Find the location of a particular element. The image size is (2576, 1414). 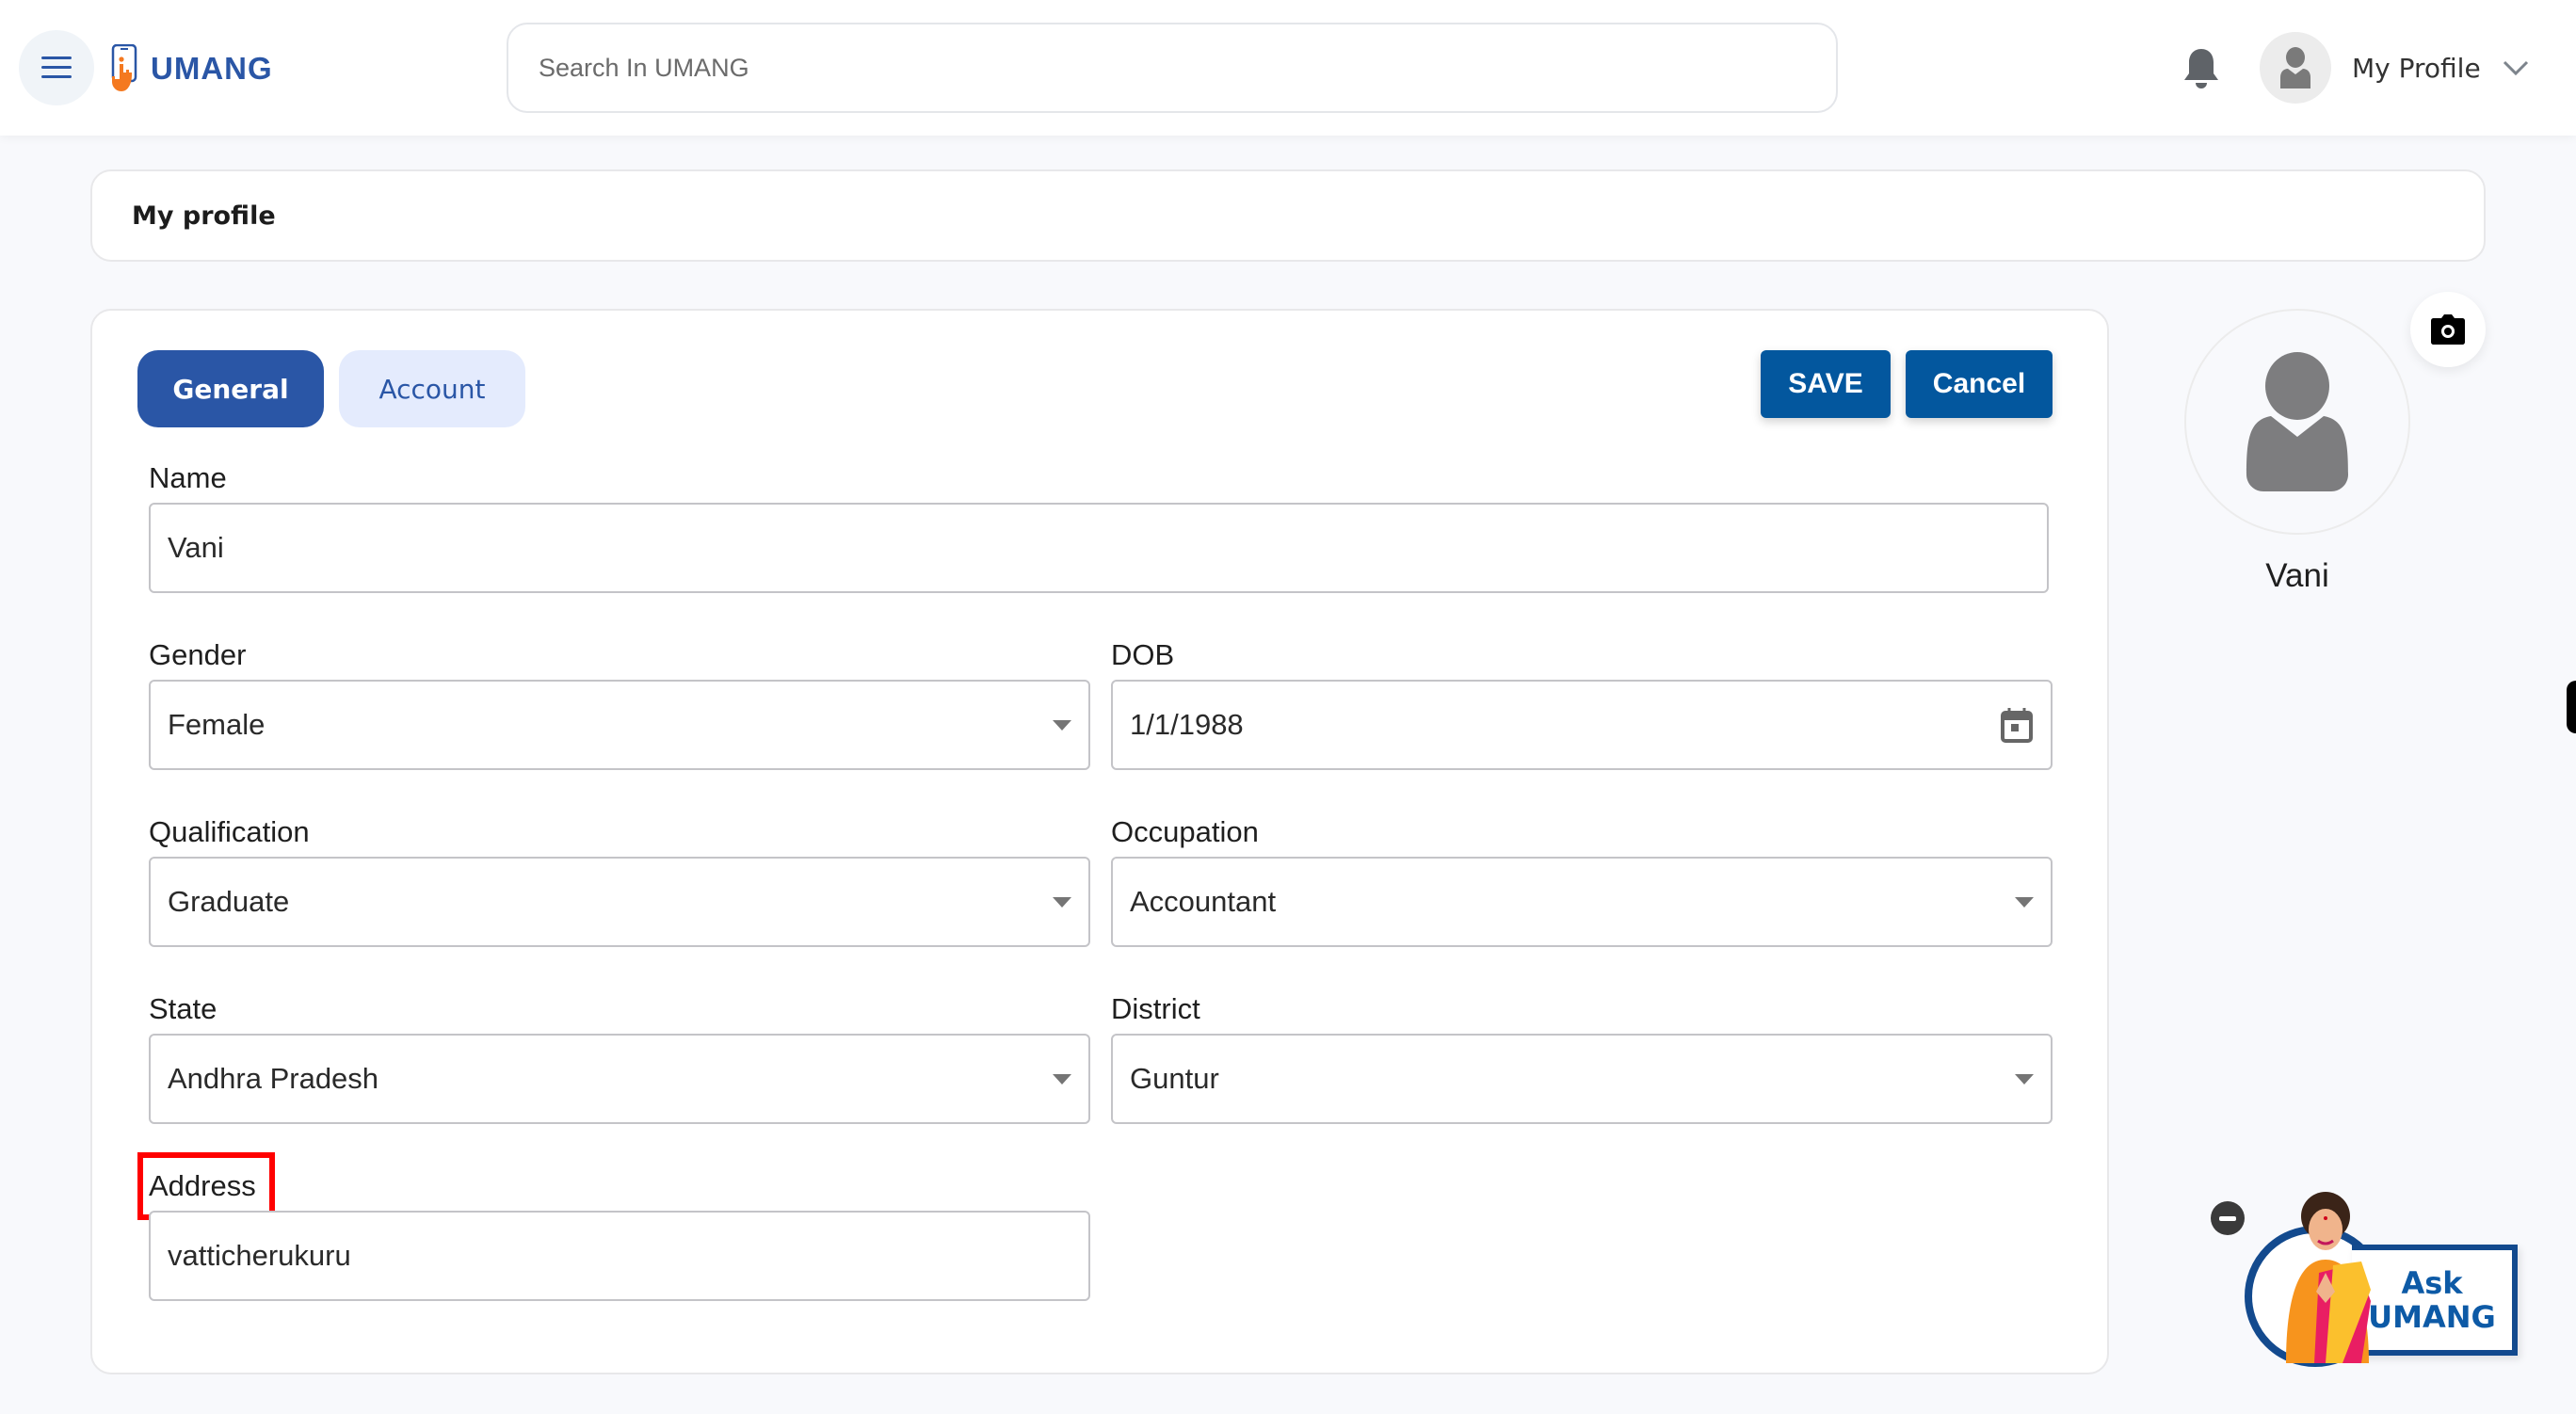

hamburger-icon is located at coordinates (56, 67).